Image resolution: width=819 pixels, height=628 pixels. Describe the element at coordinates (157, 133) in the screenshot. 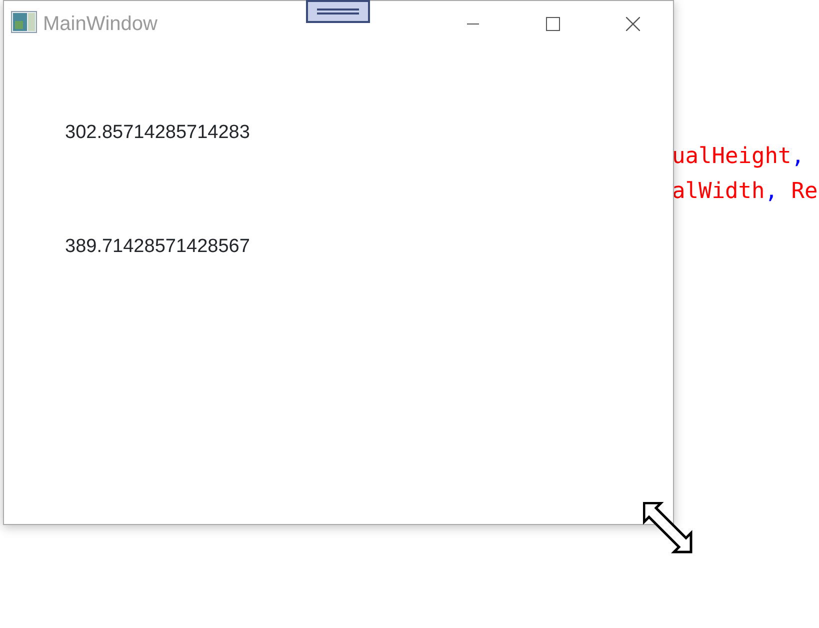

I see `value-text: 302.85714285714283` at that location.